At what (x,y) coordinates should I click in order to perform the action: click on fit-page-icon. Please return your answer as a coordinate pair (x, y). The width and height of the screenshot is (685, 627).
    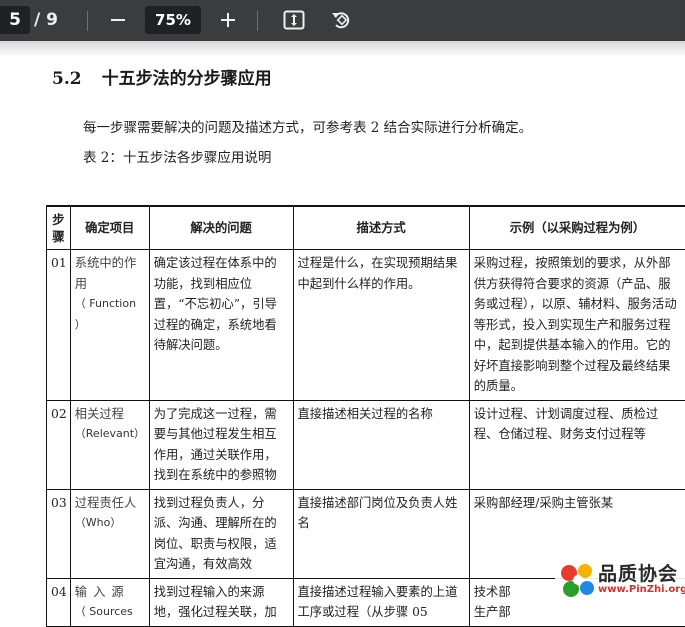
    Looking at the image, I should click on (294, 20).